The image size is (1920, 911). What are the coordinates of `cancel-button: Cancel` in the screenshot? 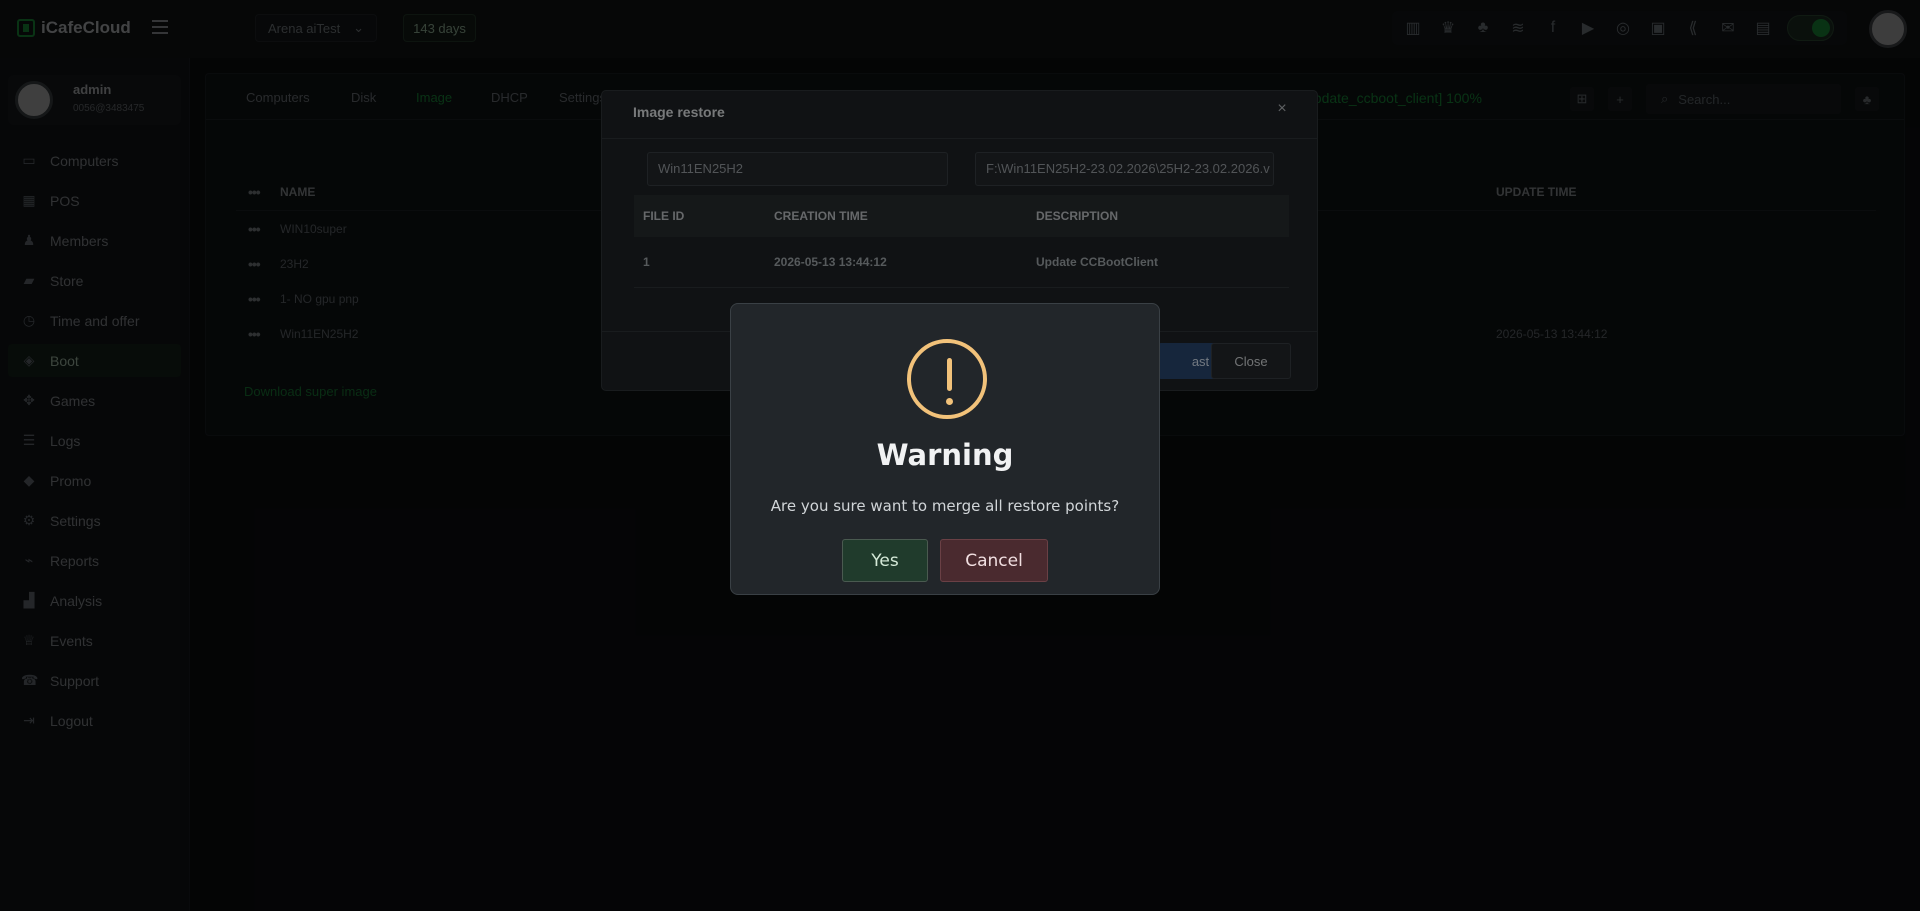 It's located at (994, 560).